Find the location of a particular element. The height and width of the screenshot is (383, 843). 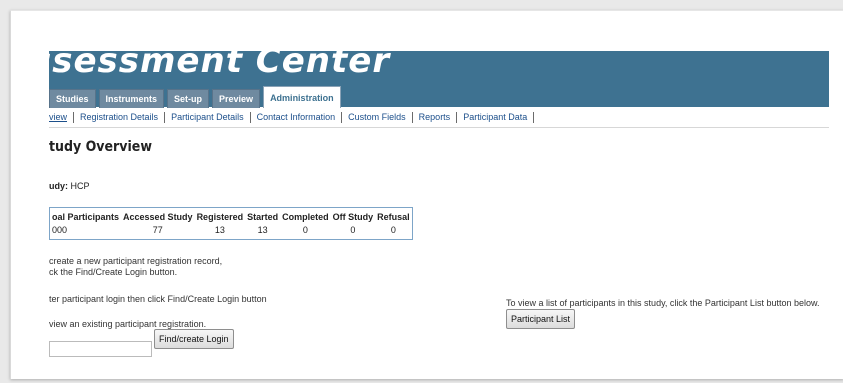

cell-accessed-study: 77 is located at coordinates (157, 230).